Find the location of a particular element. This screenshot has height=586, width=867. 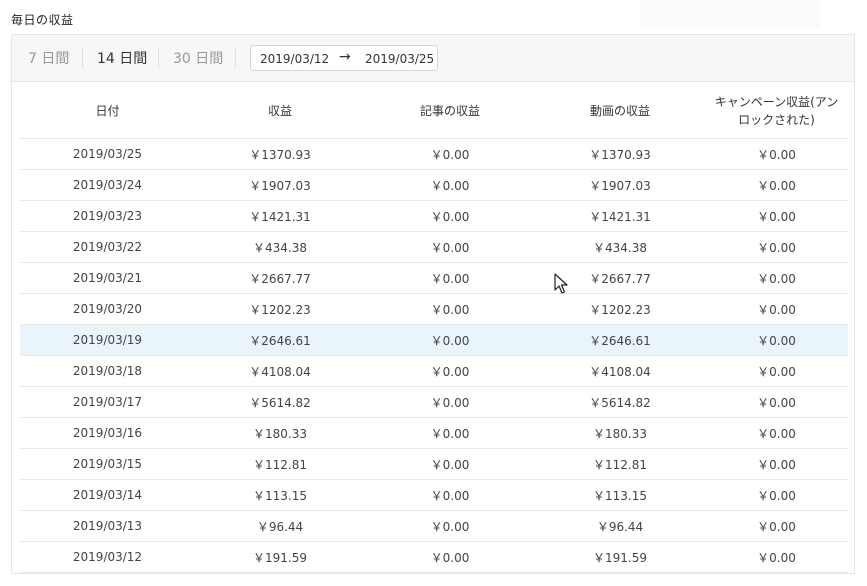

cell-video-earnings: ￥96.44 is located at coordinates (620, 526).